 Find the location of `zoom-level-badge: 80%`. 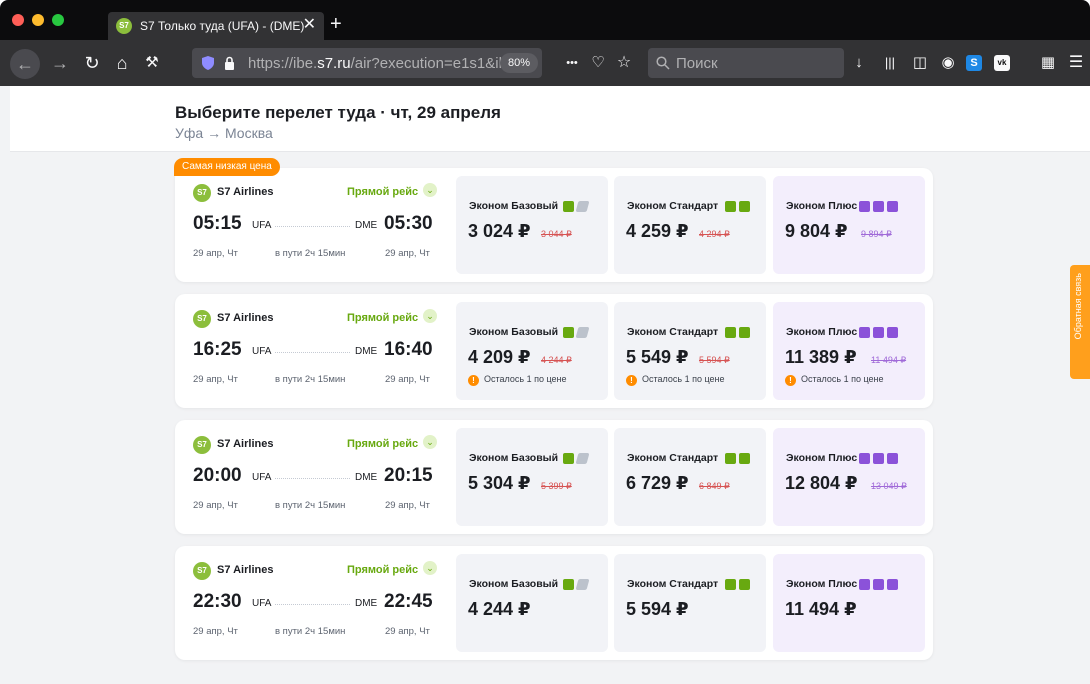

zoom-level-badge: 80% is located at coordinates (519, 63).